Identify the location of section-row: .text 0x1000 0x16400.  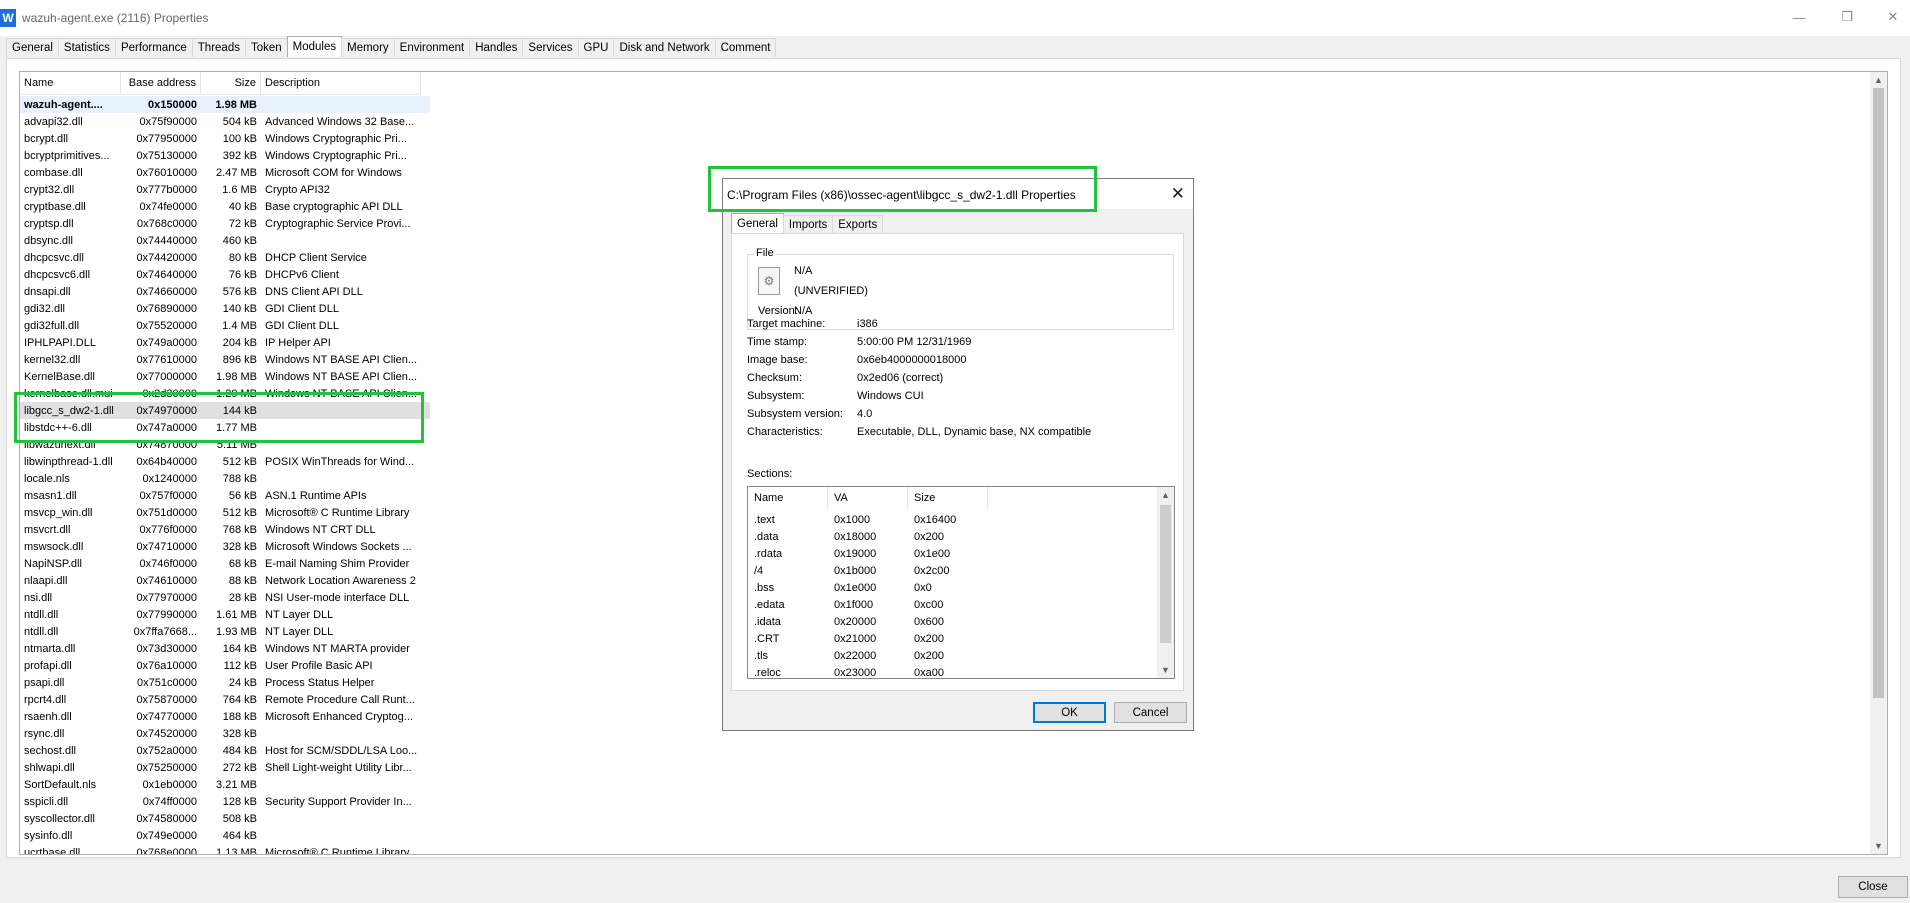
(868, 519).